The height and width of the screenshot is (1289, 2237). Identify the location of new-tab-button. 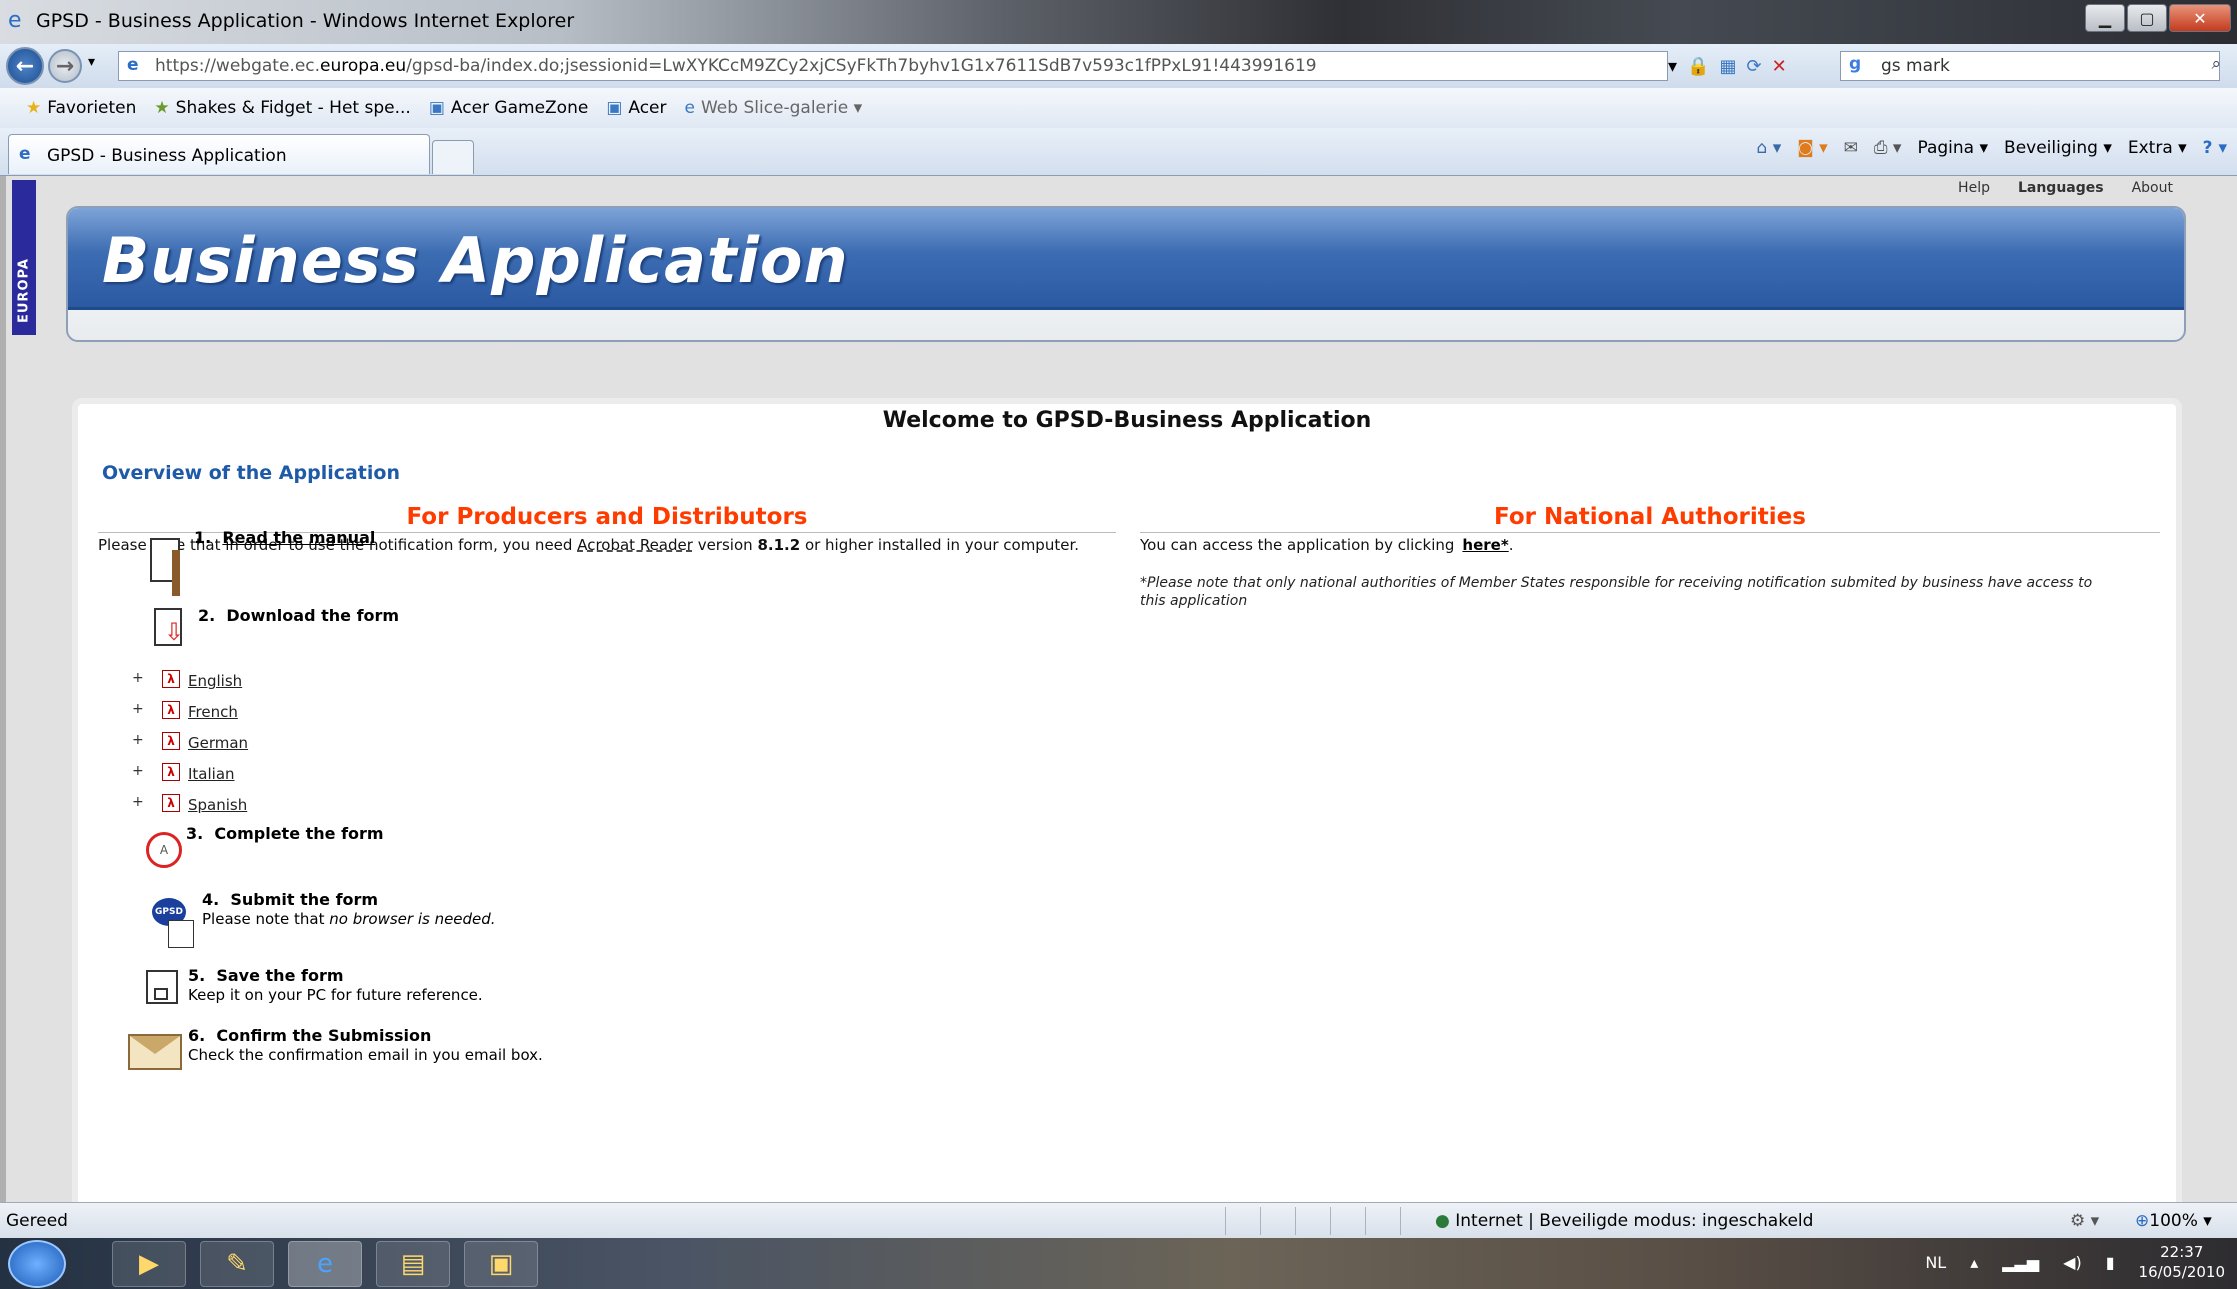
(453, 157).